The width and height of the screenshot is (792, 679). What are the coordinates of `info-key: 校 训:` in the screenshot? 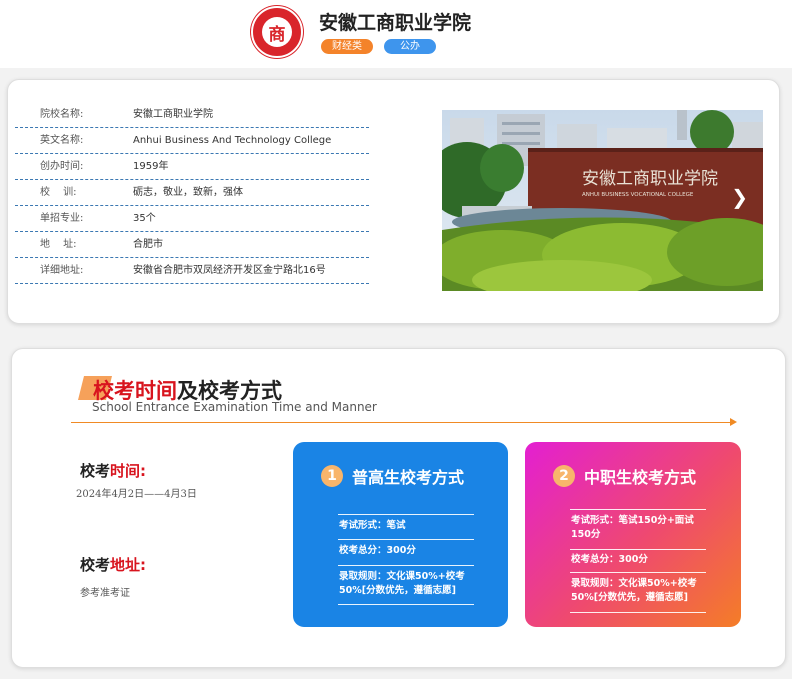 It's located at (58, 192).